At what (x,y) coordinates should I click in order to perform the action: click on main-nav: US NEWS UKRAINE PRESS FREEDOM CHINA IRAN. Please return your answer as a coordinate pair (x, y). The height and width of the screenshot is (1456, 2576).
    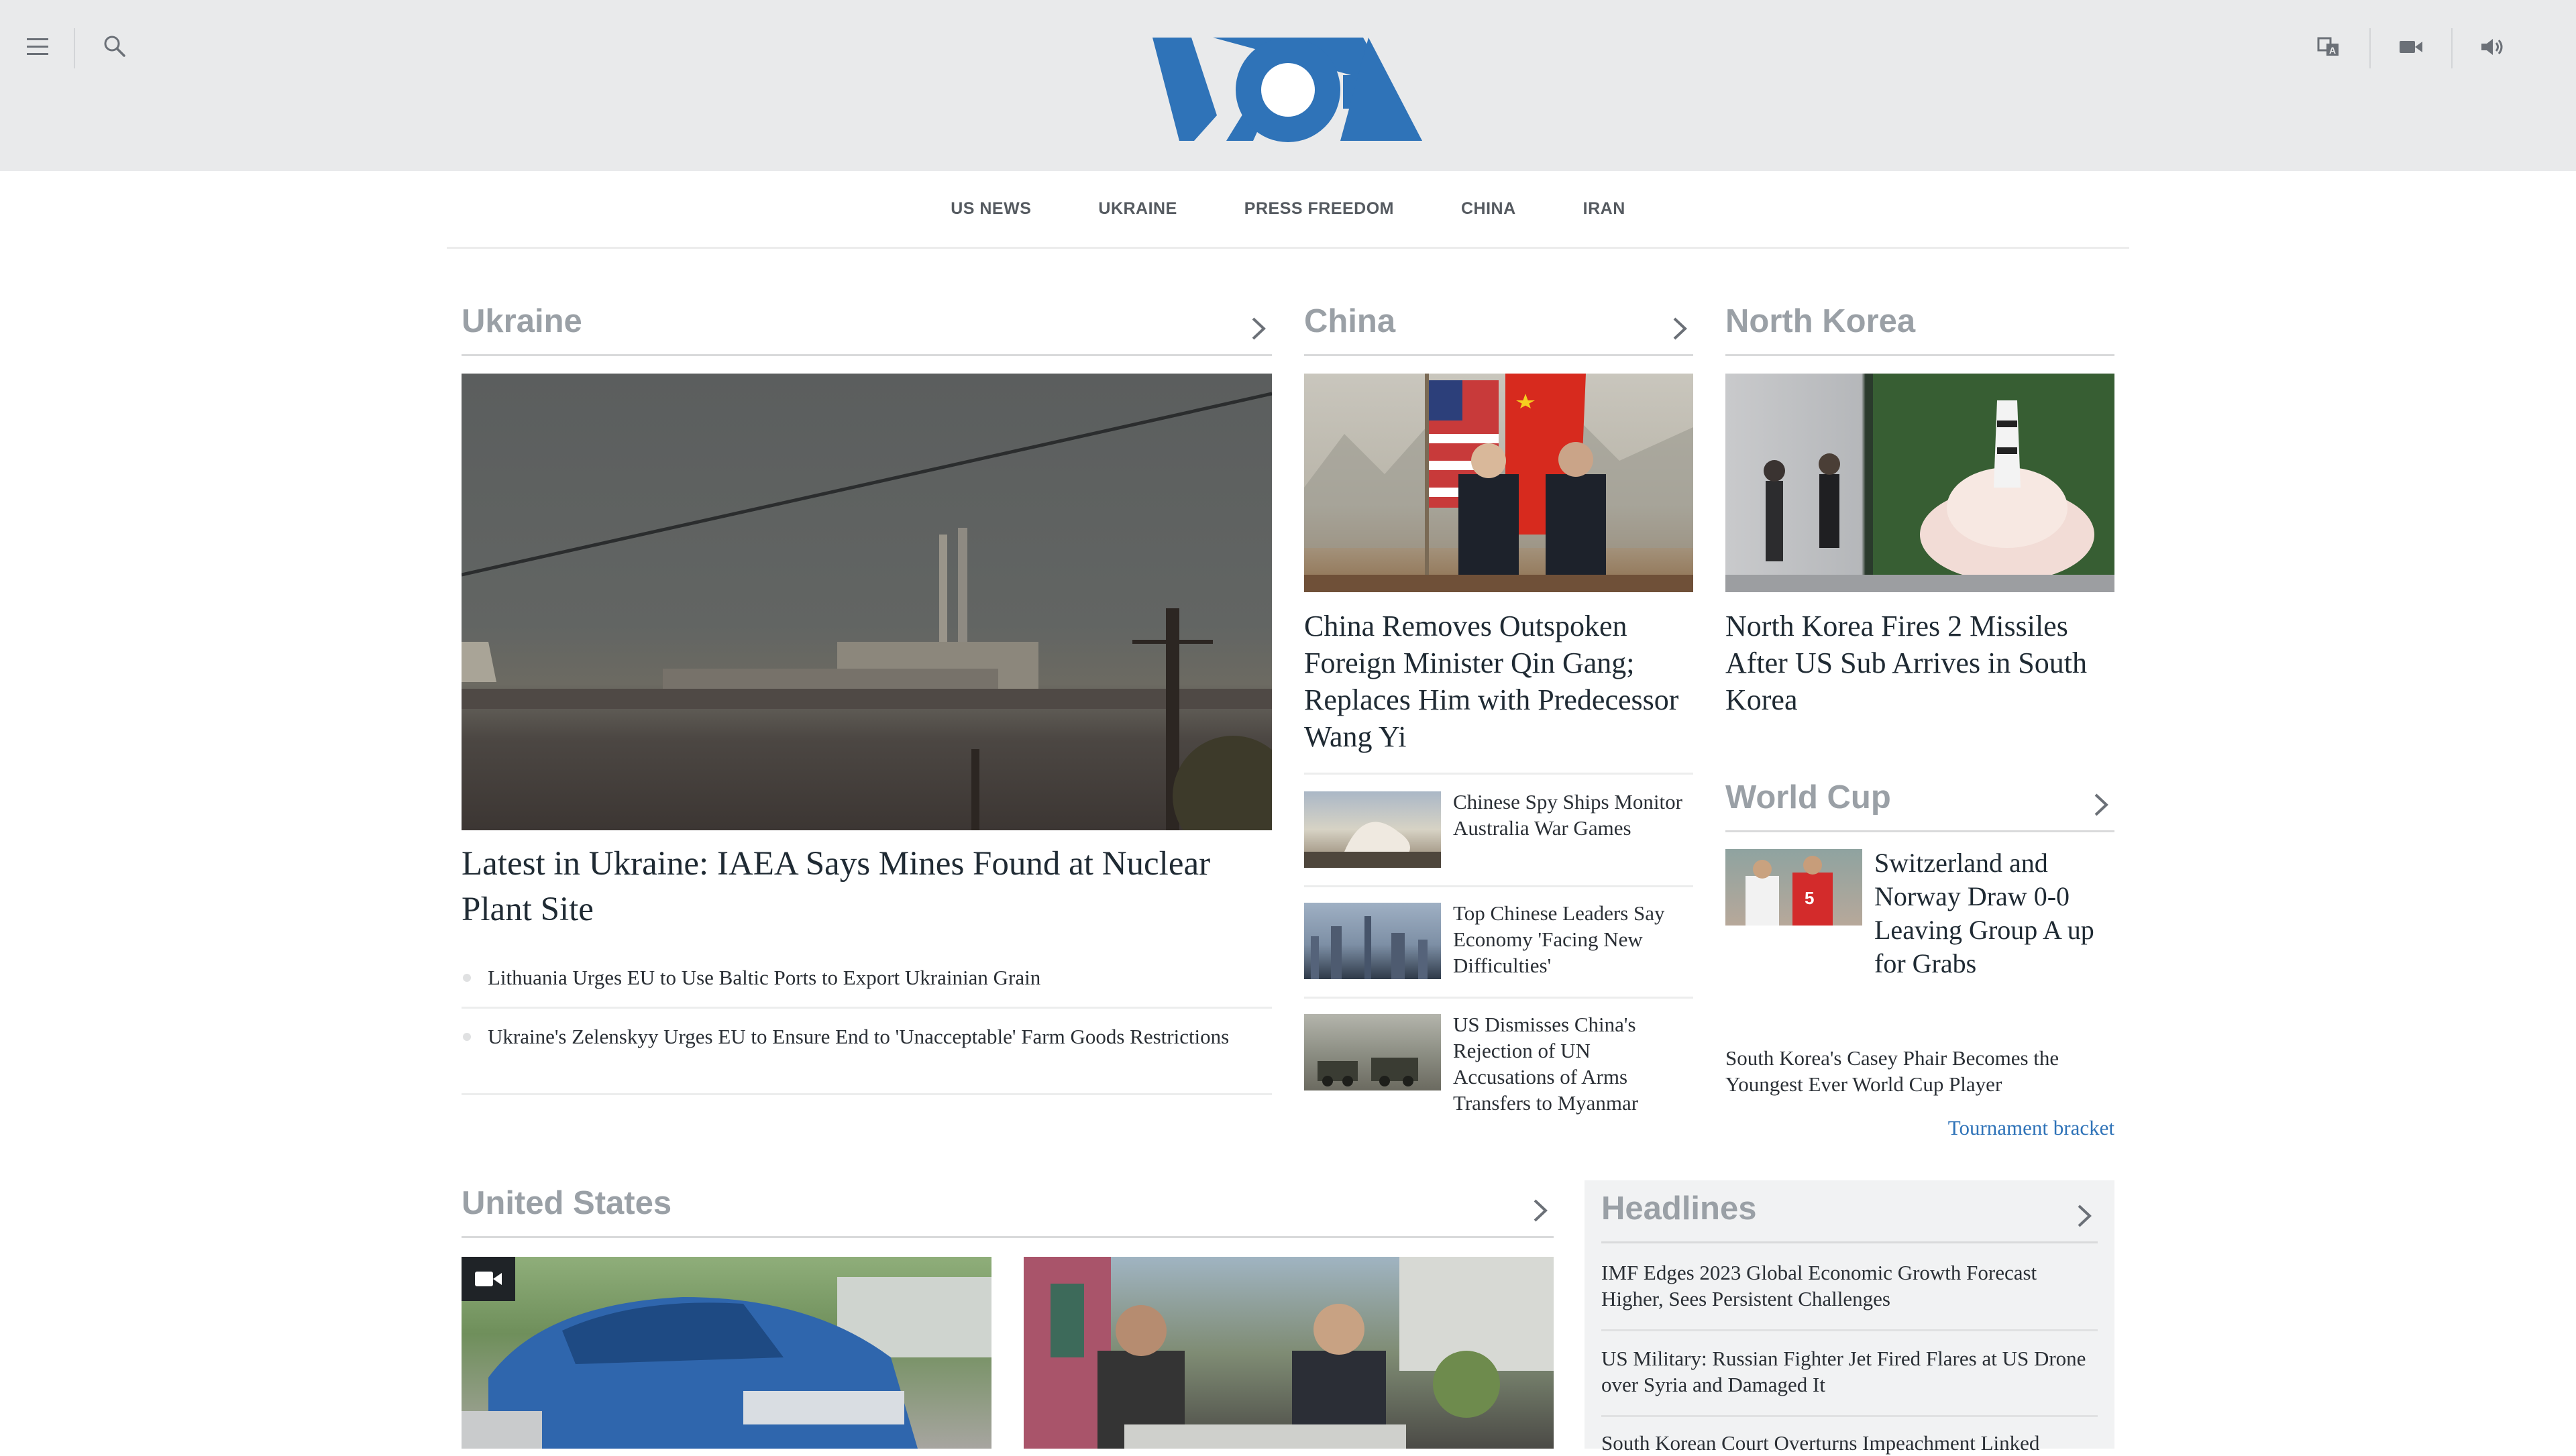
    Looking at the image, I should click on (1288, 210).